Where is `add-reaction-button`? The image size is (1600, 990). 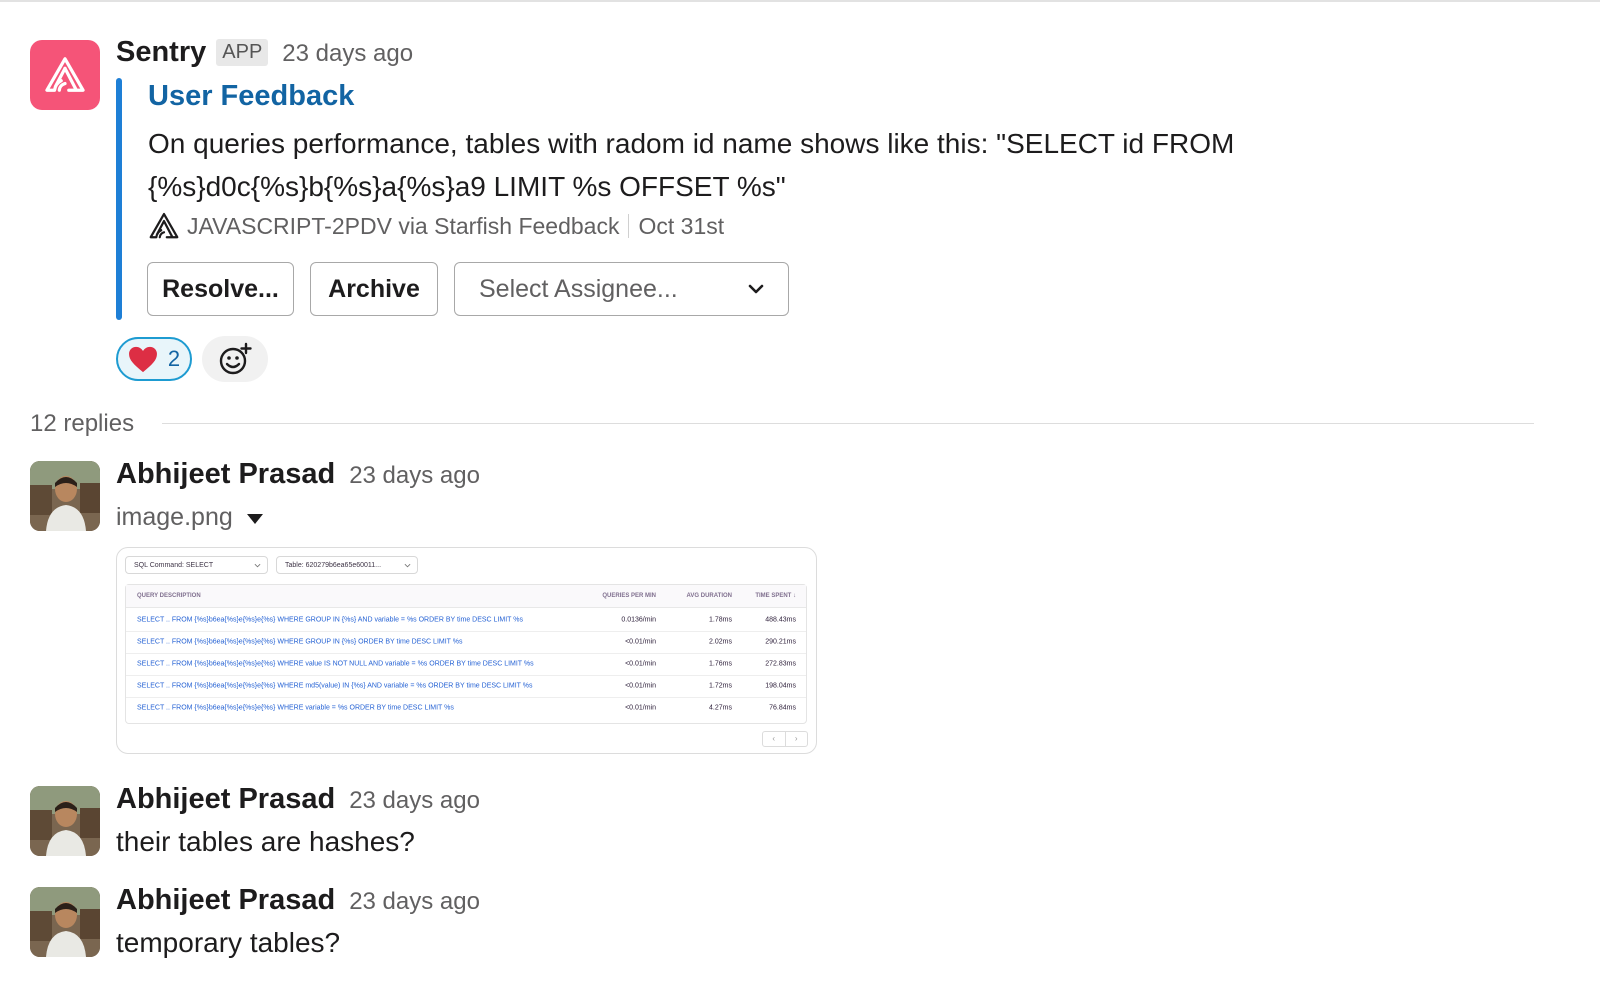
add-reaction-button is located at coordinates (235, 359).